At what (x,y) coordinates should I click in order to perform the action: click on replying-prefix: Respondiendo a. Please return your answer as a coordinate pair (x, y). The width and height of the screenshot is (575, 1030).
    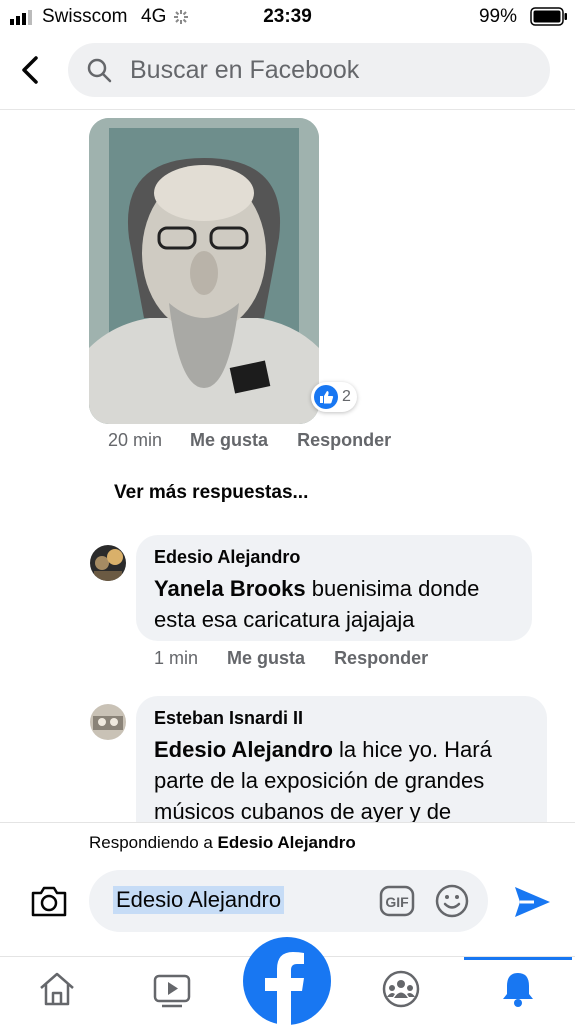
    Looking at the image, I should click on (153, 842).